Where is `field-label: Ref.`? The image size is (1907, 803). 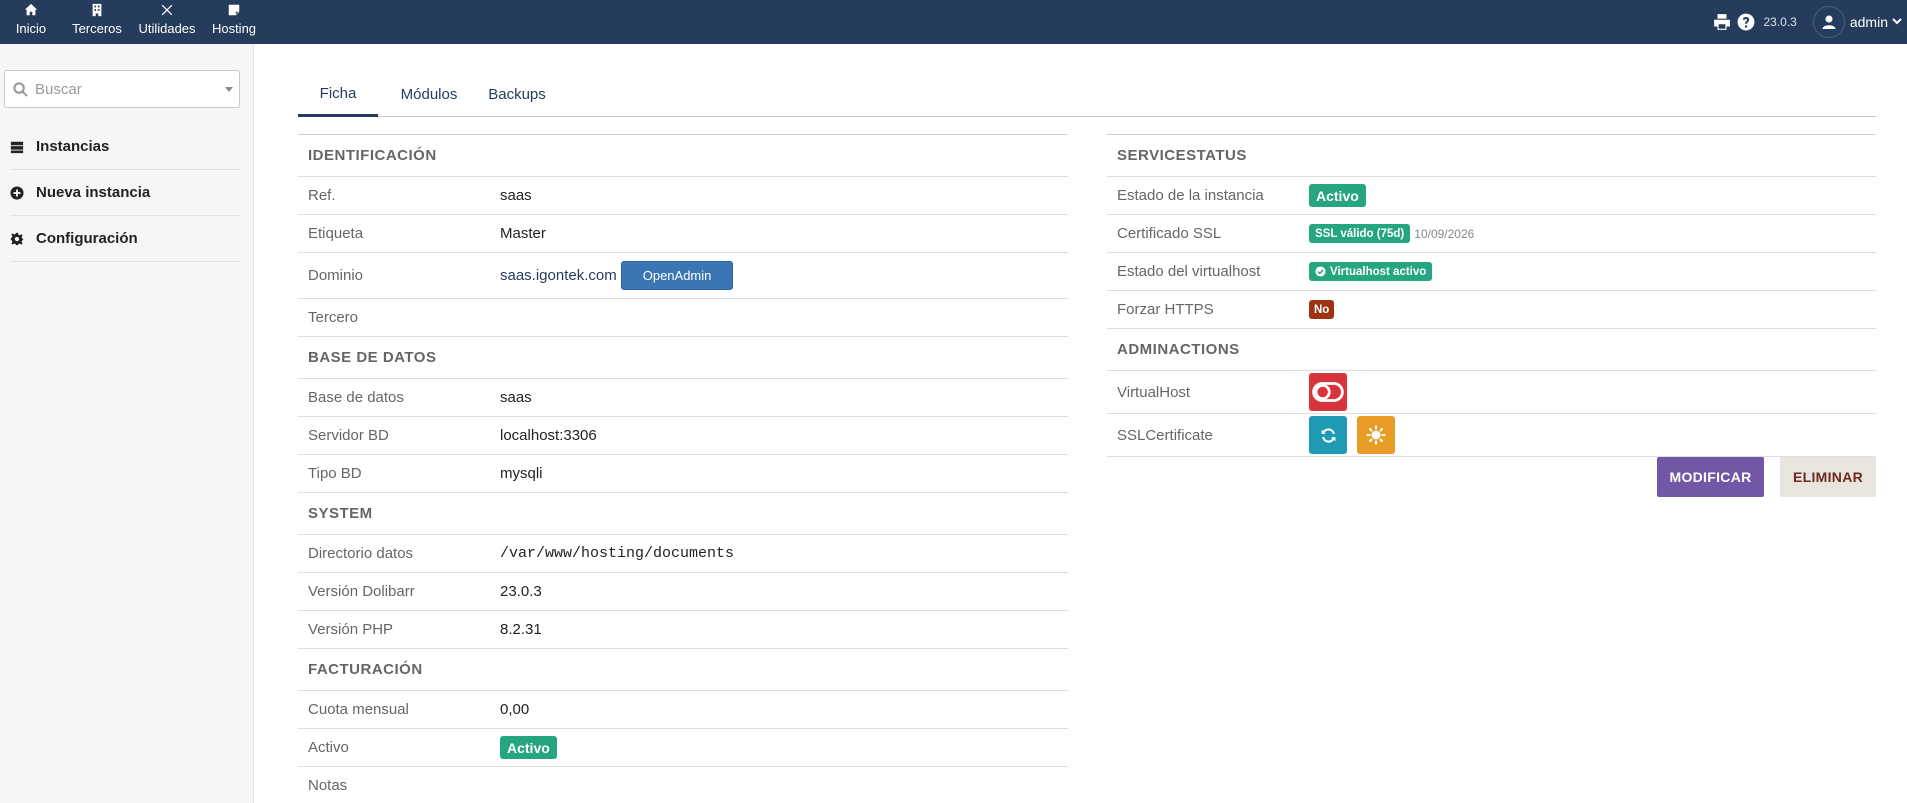 field-label: Ref. is located at coordinates (322, 195).